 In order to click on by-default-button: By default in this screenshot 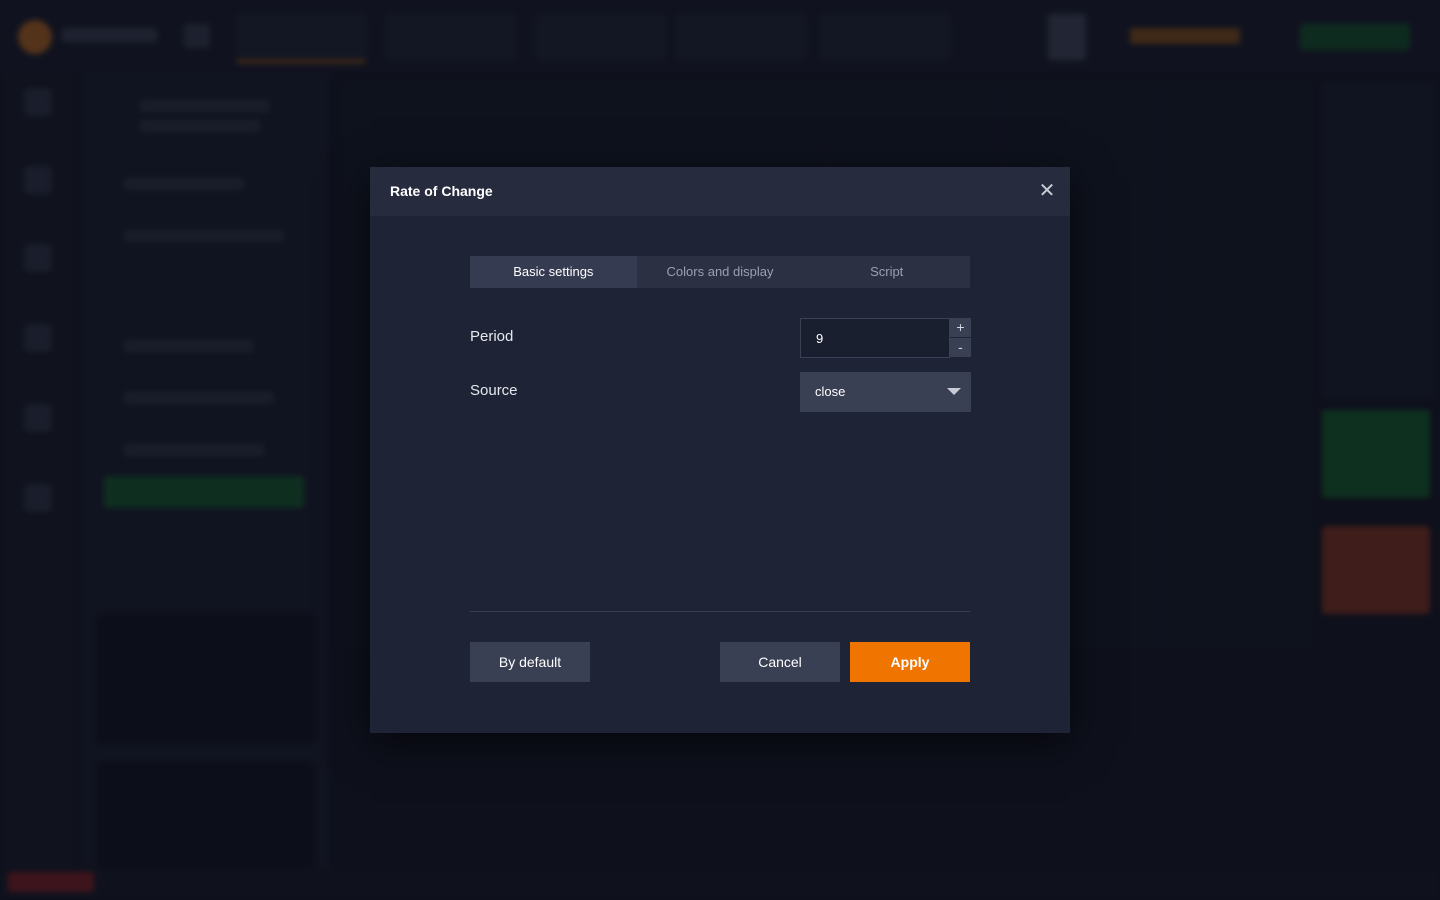, I will do `click(530, 662)`.